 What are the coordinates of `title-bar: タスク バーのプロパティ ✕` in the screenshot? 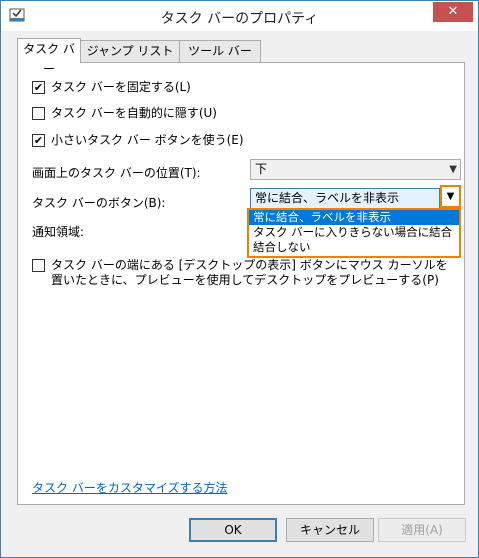 It's located at (239, 16).